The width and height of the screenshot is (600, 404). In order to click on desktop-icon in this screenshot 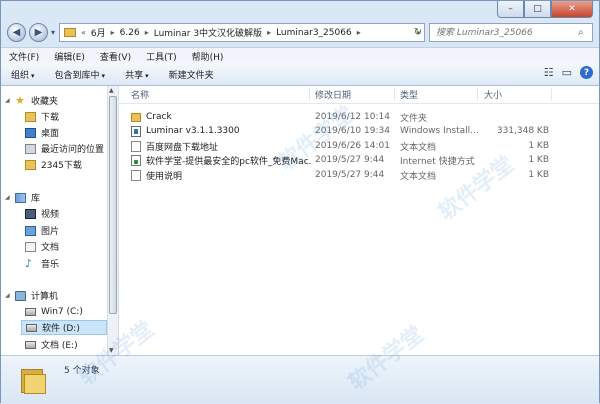, I will do `click(30, 132)`.